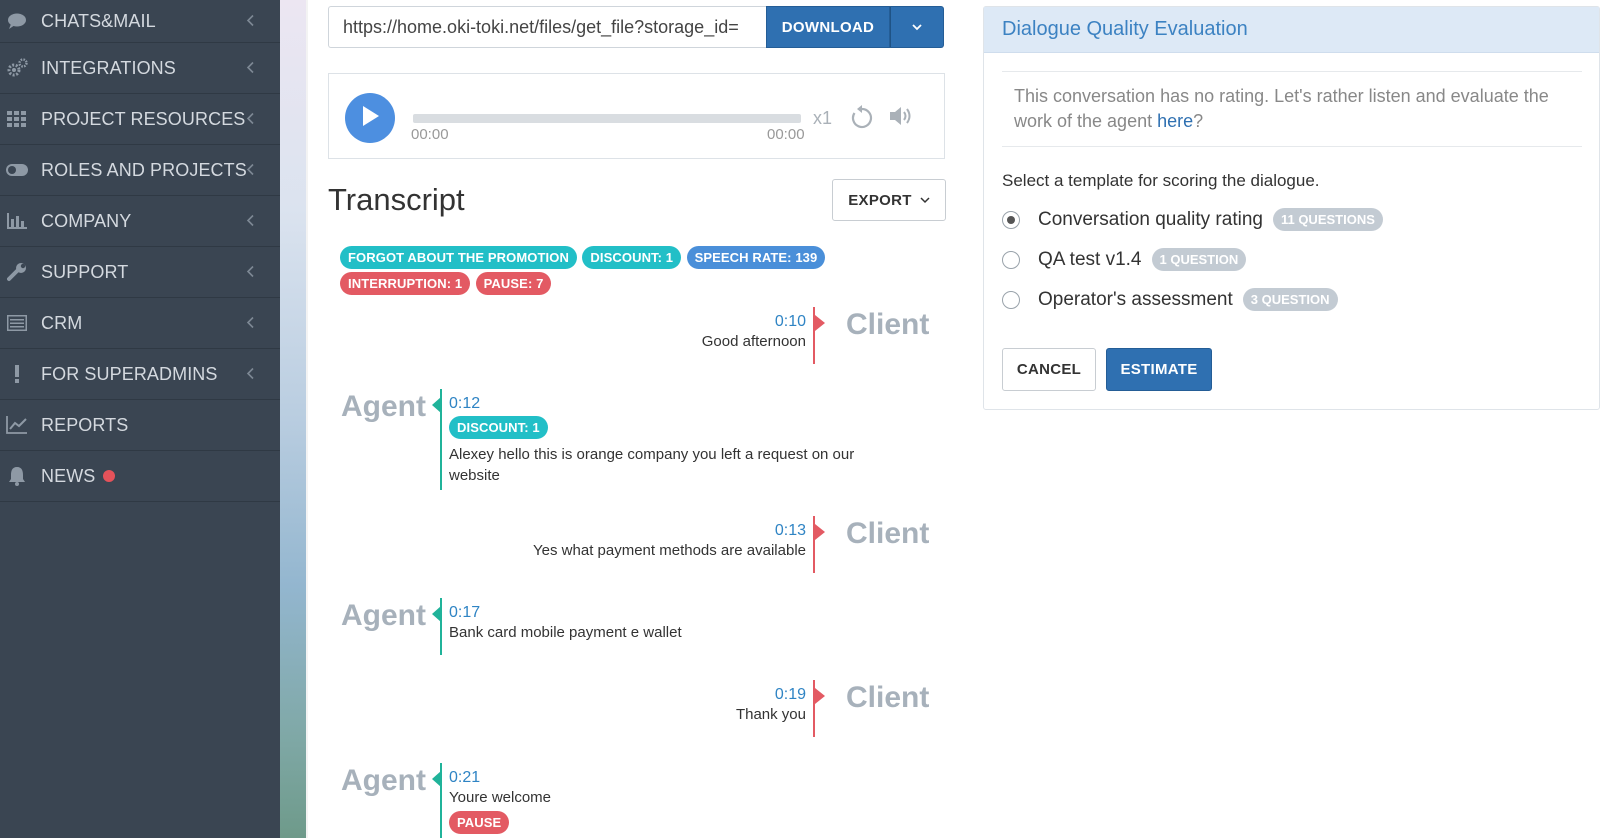  I want to click on toggle-icon, so click(17, 170).